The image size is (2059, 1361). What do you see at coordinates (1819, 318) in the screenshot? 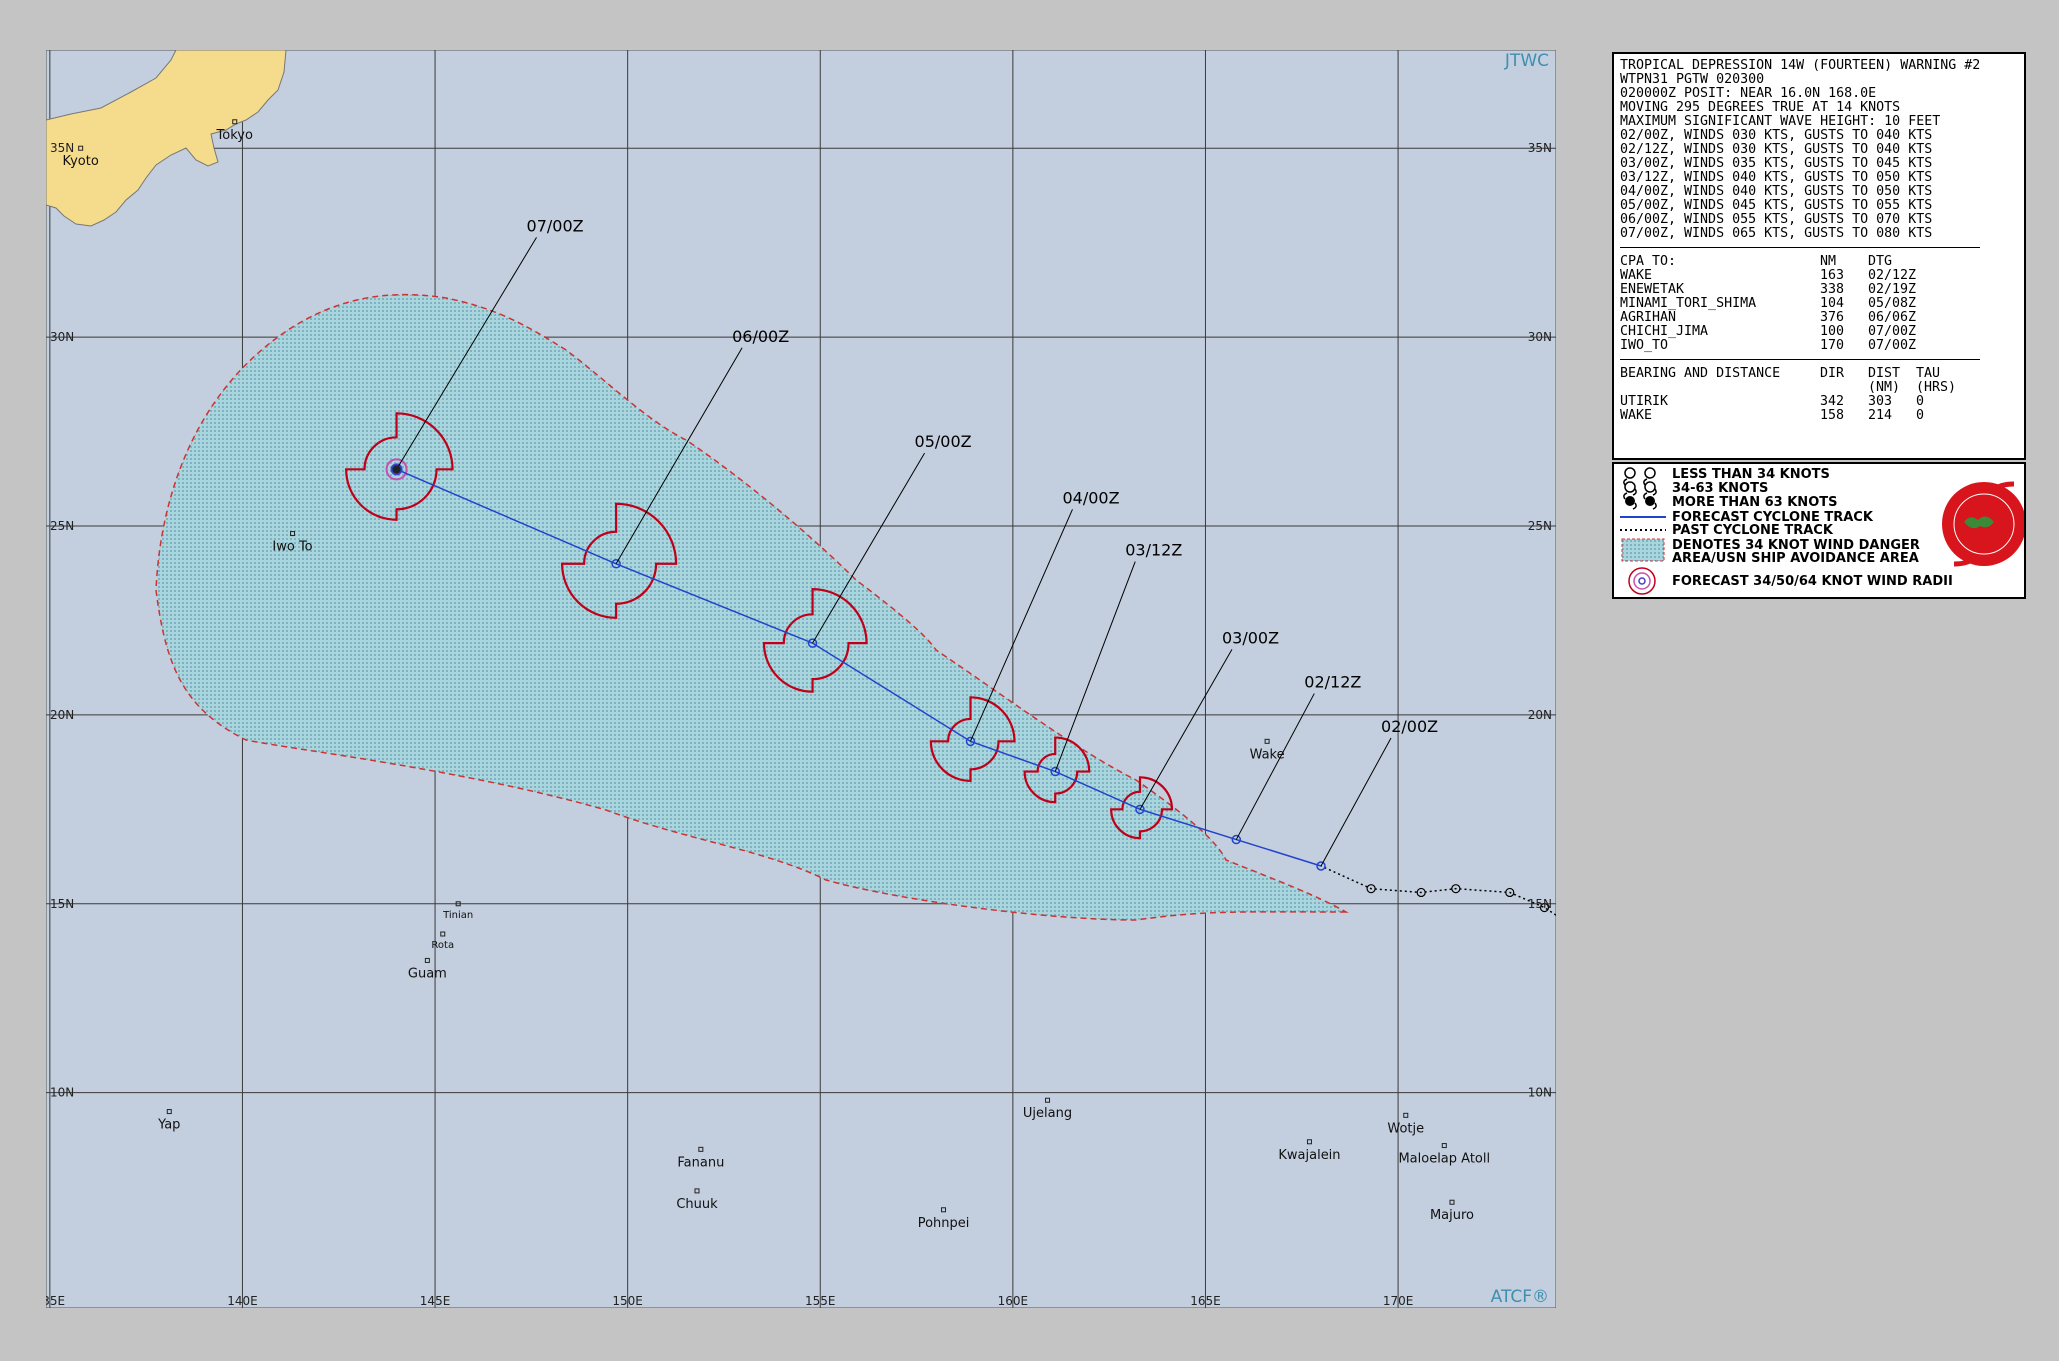
I see `cpa-row: AGRIHAN 376 06/06Z` at bounding box center [1819, 318].